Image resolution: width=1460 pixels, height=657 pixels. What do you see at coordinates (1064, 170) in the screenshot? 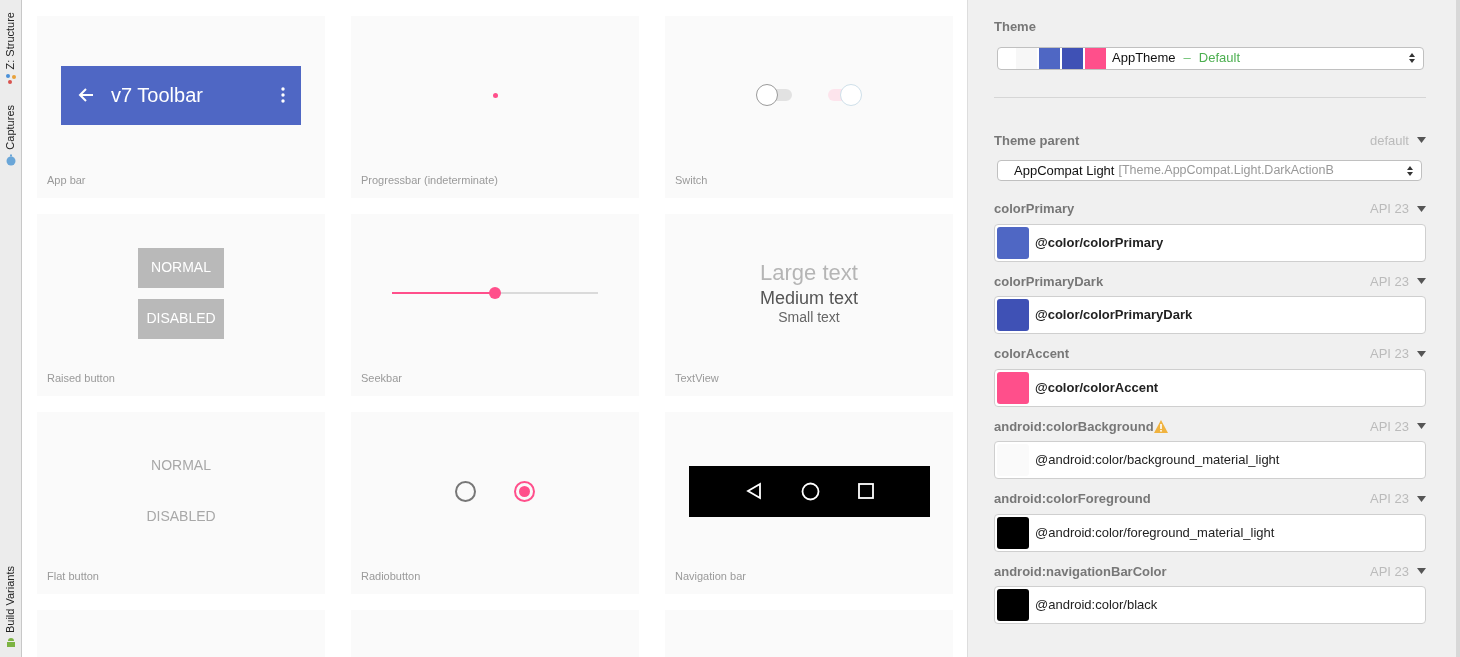
I see `parent-name: AppCompat Light` at bounding box center [1064, 170].